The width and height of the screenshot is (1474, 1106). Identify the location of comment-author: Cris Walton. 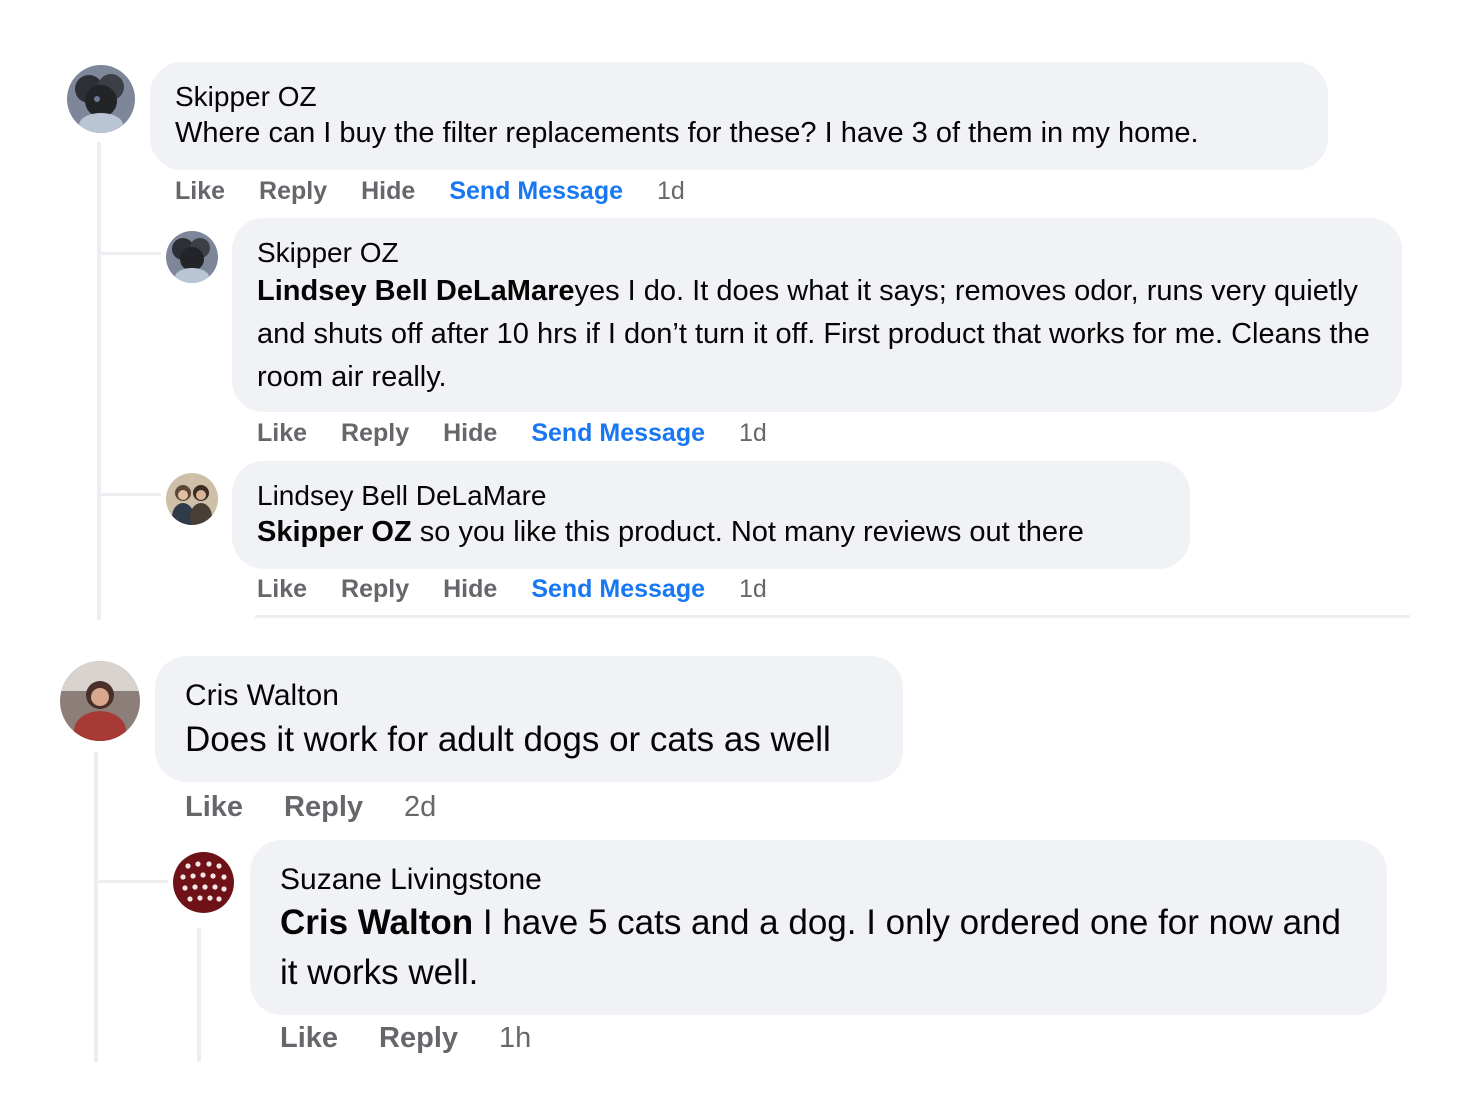
(531, 696).